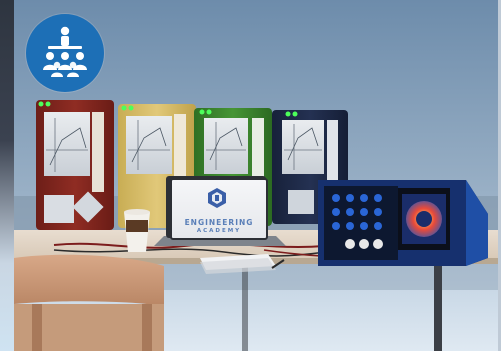 The image size is (501, 351). I want to click on test-set-device, so click(403, 223).